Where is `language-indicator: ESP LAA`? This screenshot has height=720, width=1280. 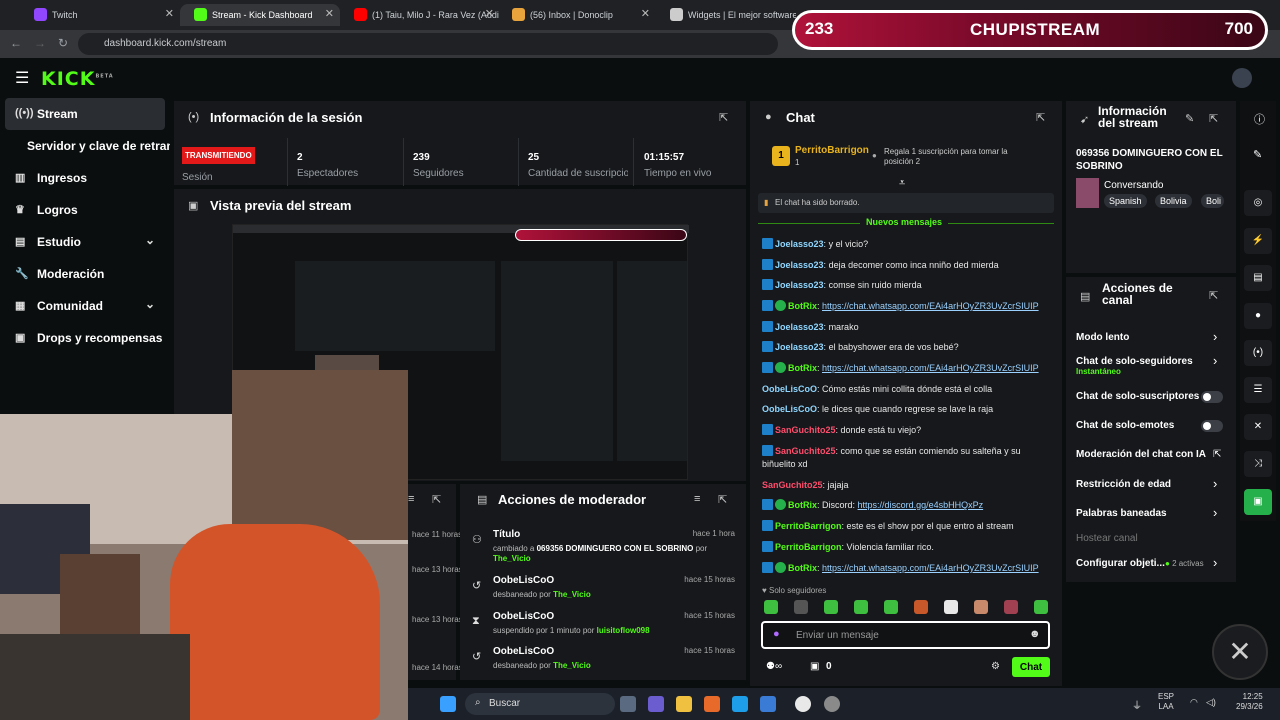 language-indicator: ESP LAA is located at coordinates (1166, 702).